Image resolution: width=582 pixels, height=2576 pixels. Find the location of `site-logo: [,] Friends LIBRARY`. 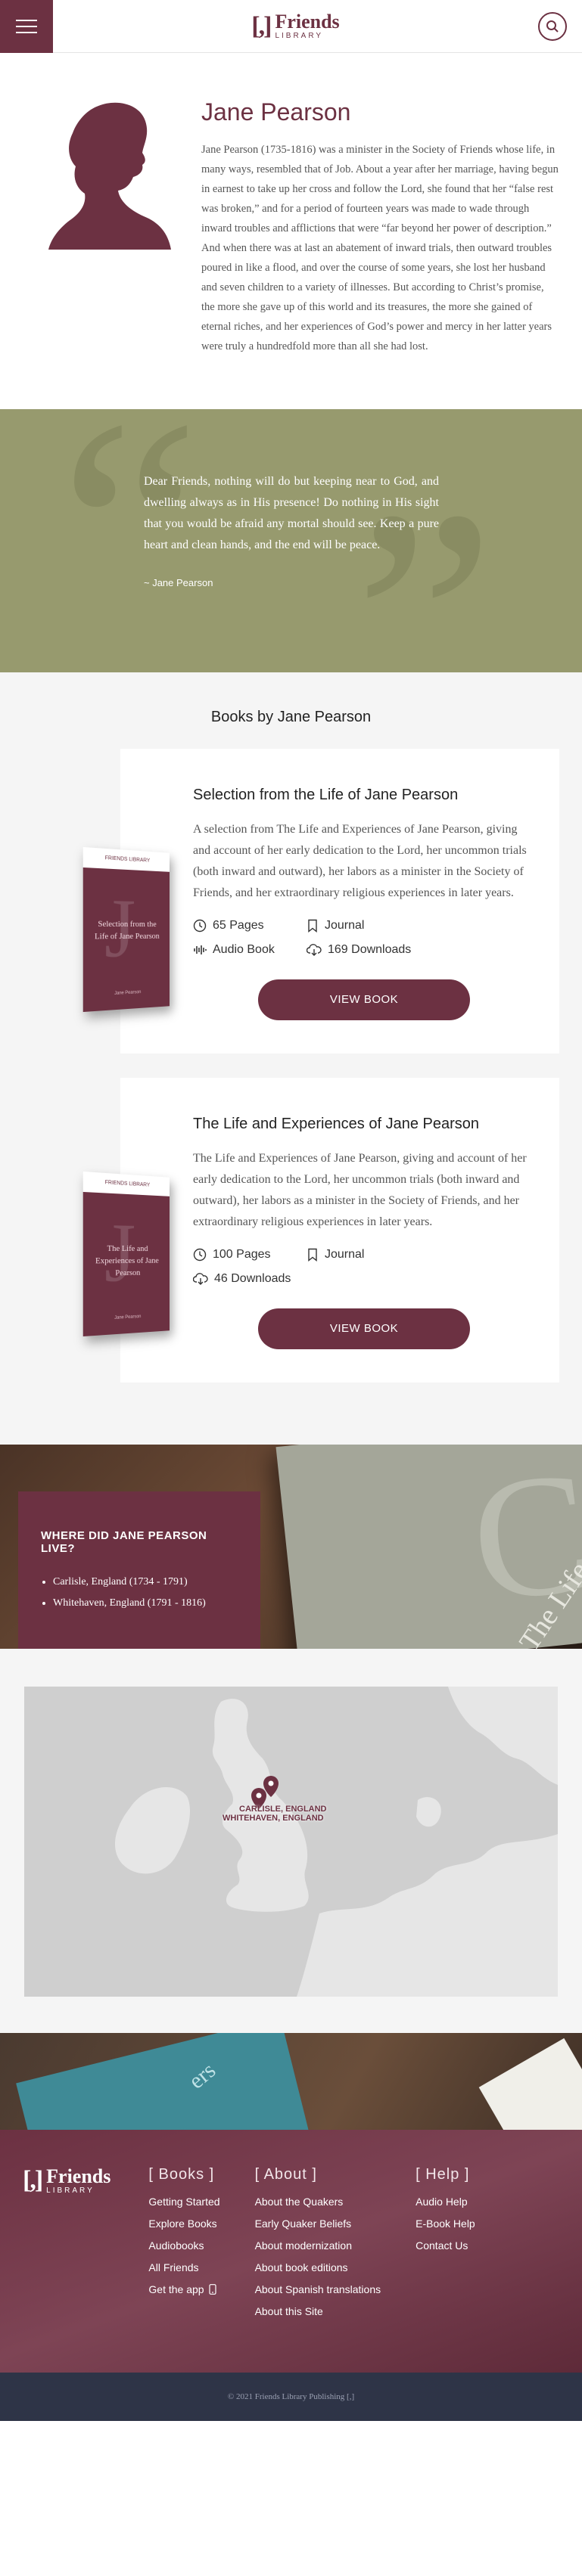

site-logo: [,] Friends LIBRARY is located at coordinates (295, 26).